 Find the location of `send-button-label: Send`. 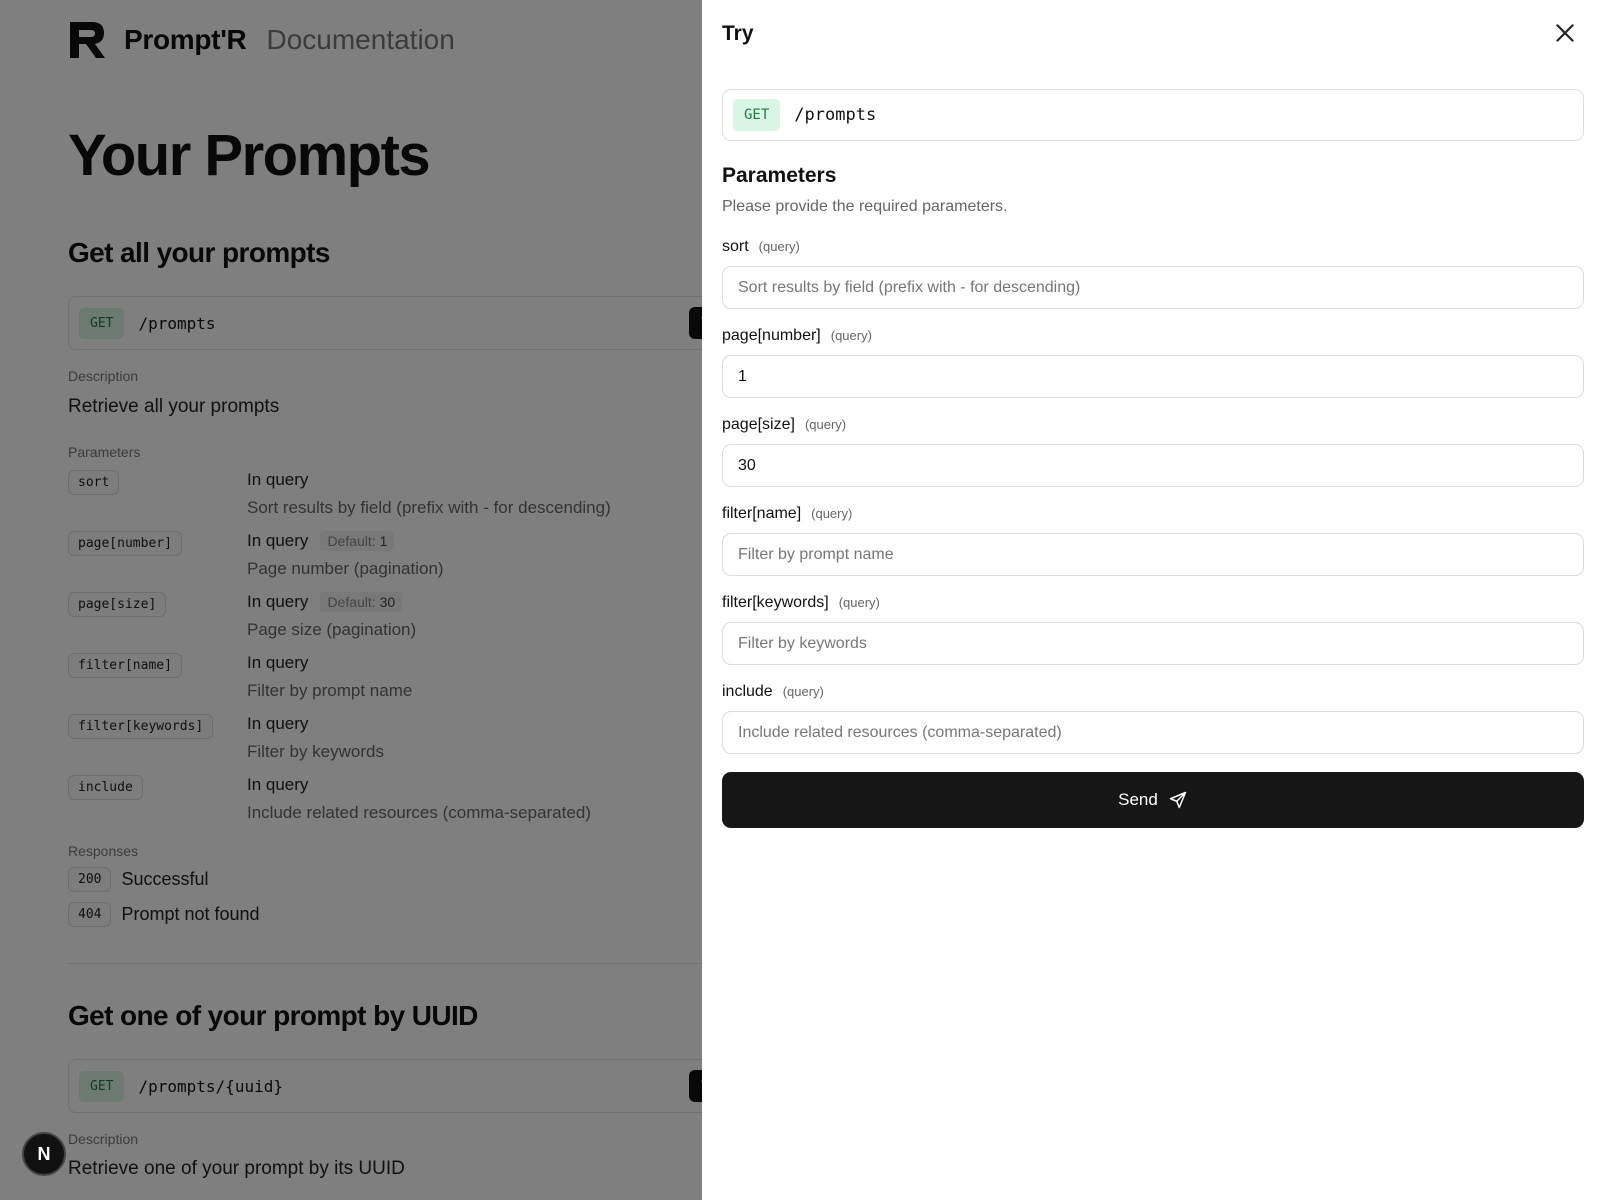

send-button-label: Send is located at coordinates (1138, 799).